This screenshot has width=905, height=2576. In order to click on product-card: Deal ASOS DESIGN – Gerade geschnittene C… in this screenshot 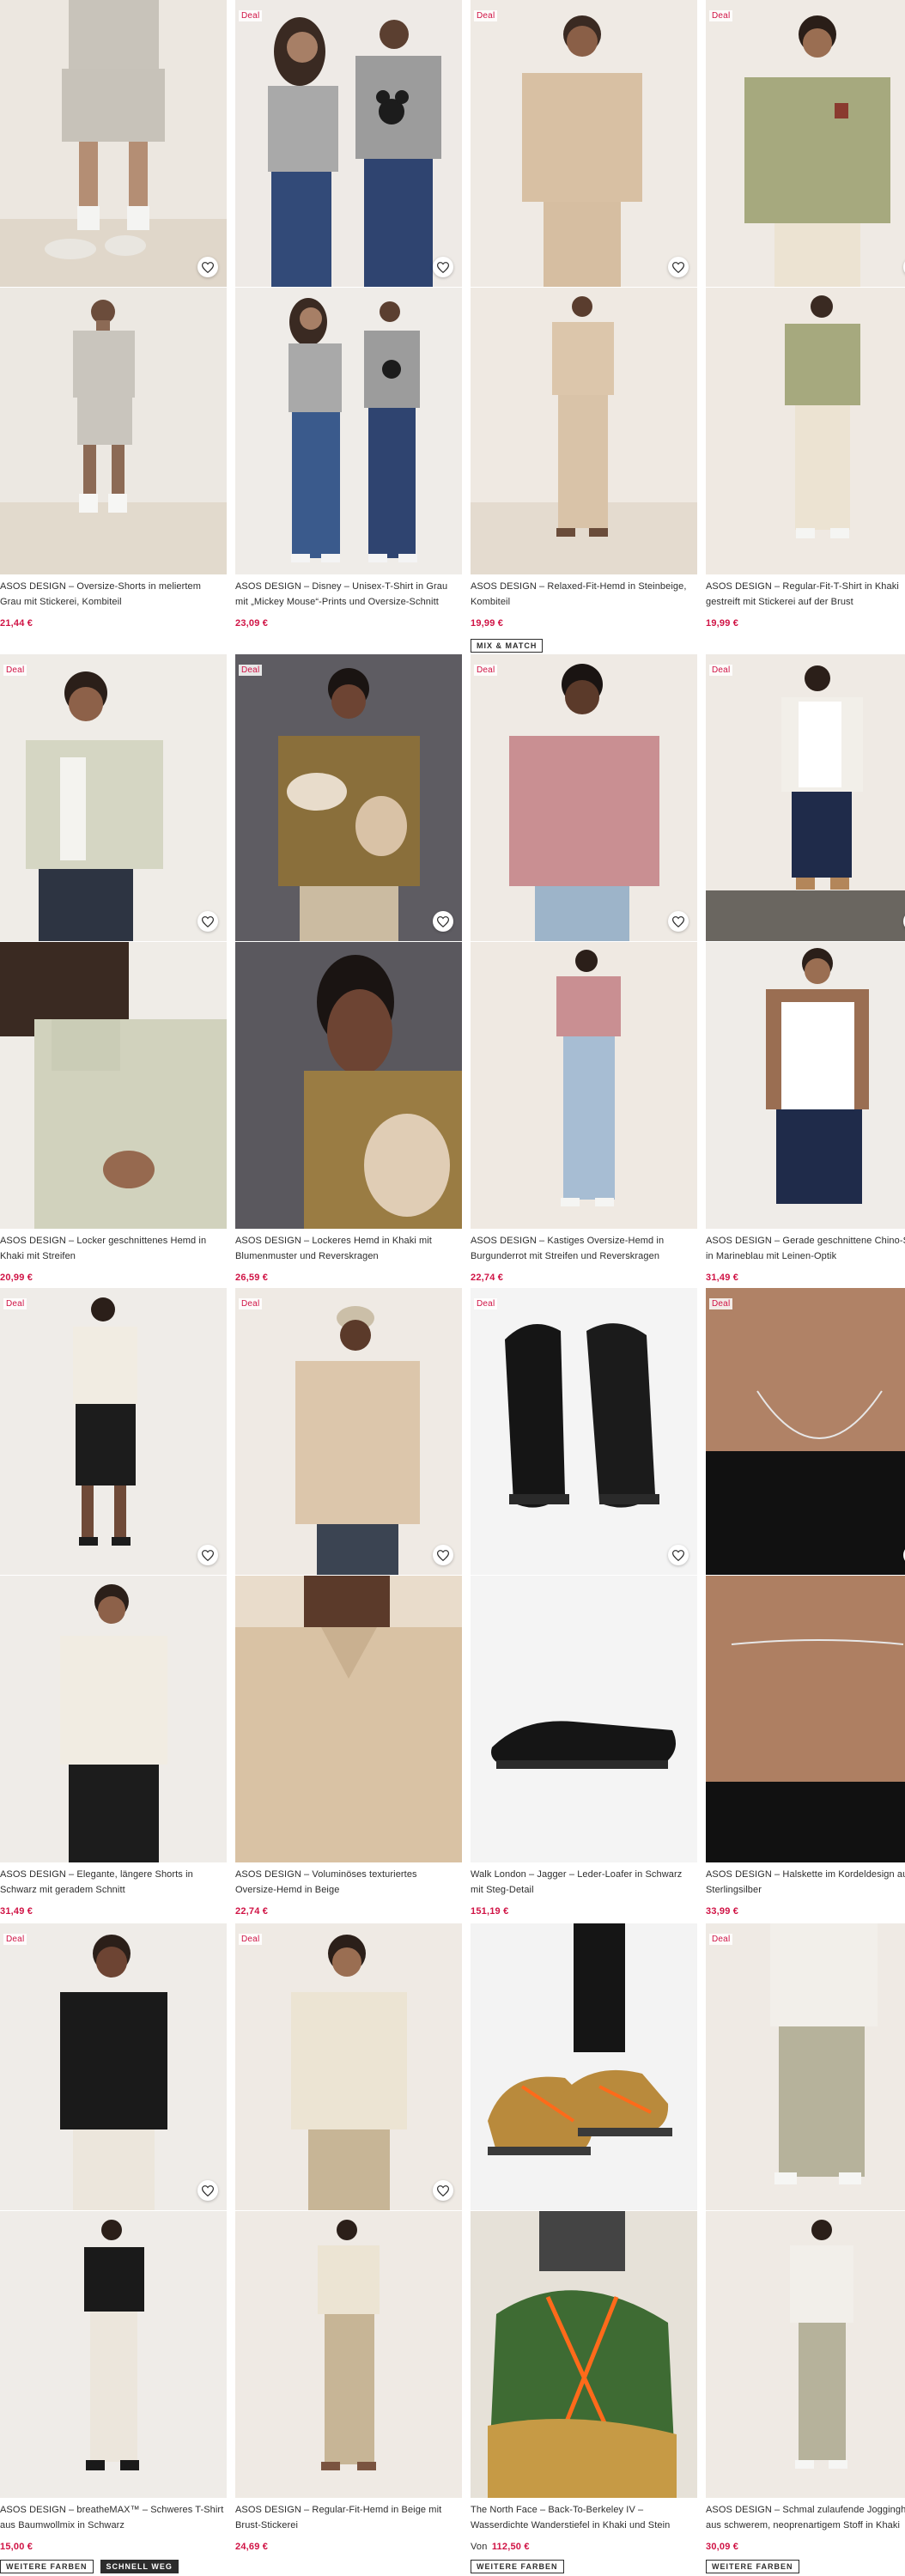, I will do `click(805, 972)`.